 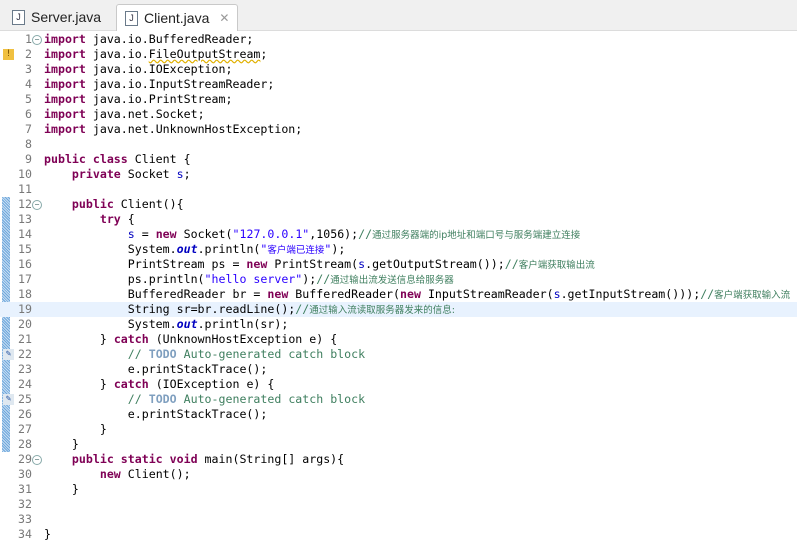 What do you see at coordinates (398, 414) in the screenshot?
I see `code-line: 26 e.printStackTrace();` at bounding box center [398, 414].